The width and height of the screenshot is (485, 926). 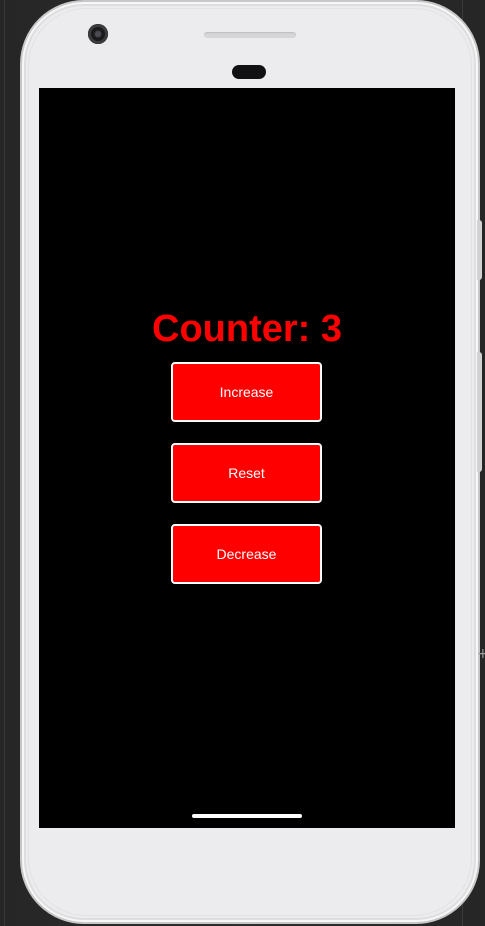 What do you see at coordinates (247, 329) in the screenshot?
I see `counter-label: Counter: 3` at bounding box center [247, 329].